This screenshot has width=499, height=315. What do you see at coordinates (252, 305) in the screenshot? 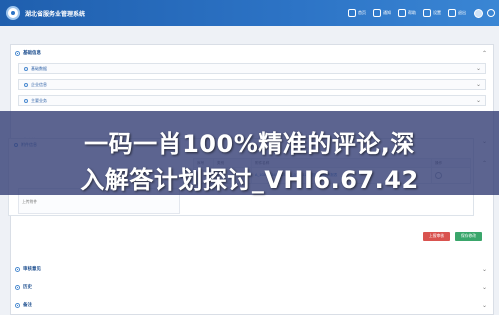
I see `section-notes: 备注 ⌄` at bounding box center [252, 305].